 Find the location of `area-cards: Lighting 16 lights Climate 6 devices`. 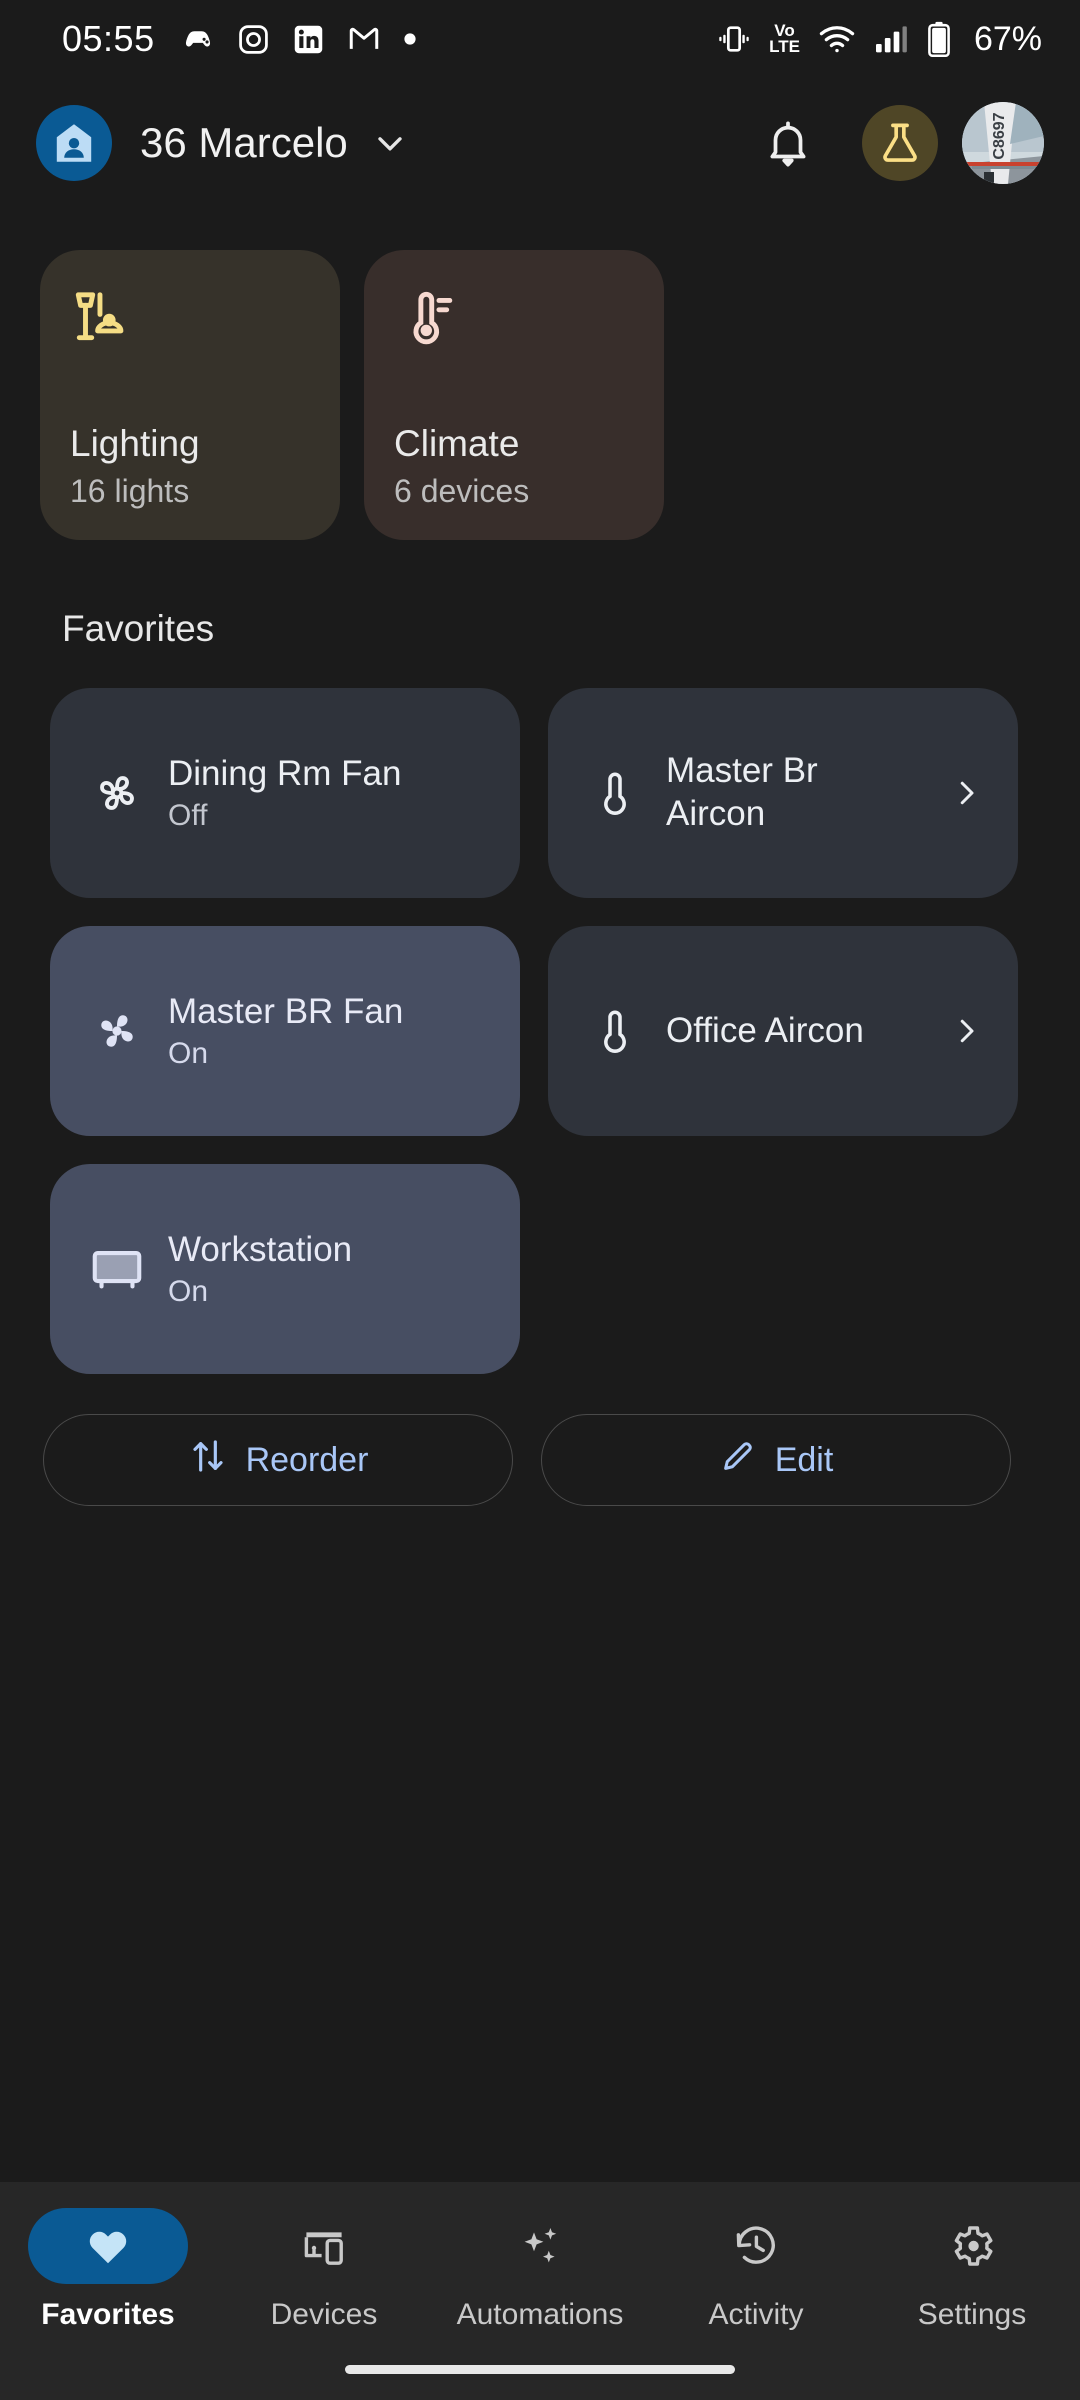

area-cards: Lighting 16 lights Climate 6 devices is located at coordinates (540, 374).